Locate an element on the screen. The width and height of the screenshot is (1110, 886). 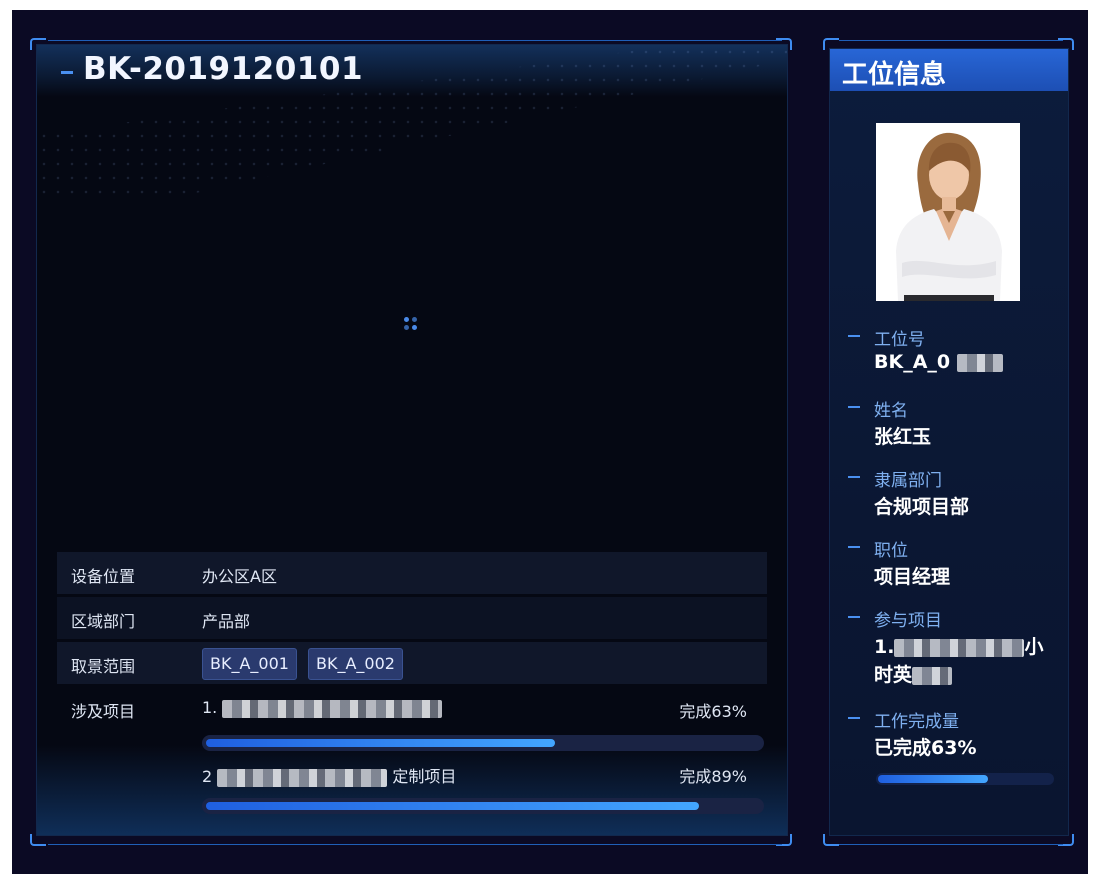
view-range-tag: BK_A_002 is located at coordinates (355, 664).